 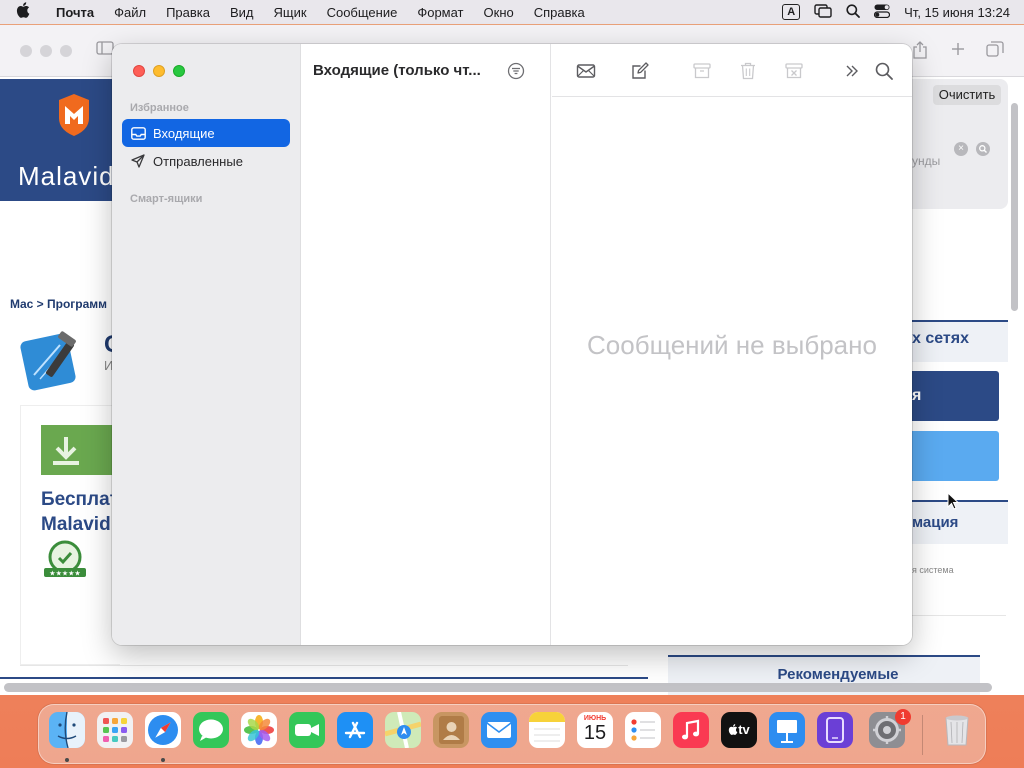 I want to click on dock: ИЮНЬ 15 tv 1, so click(x=512, y=734).